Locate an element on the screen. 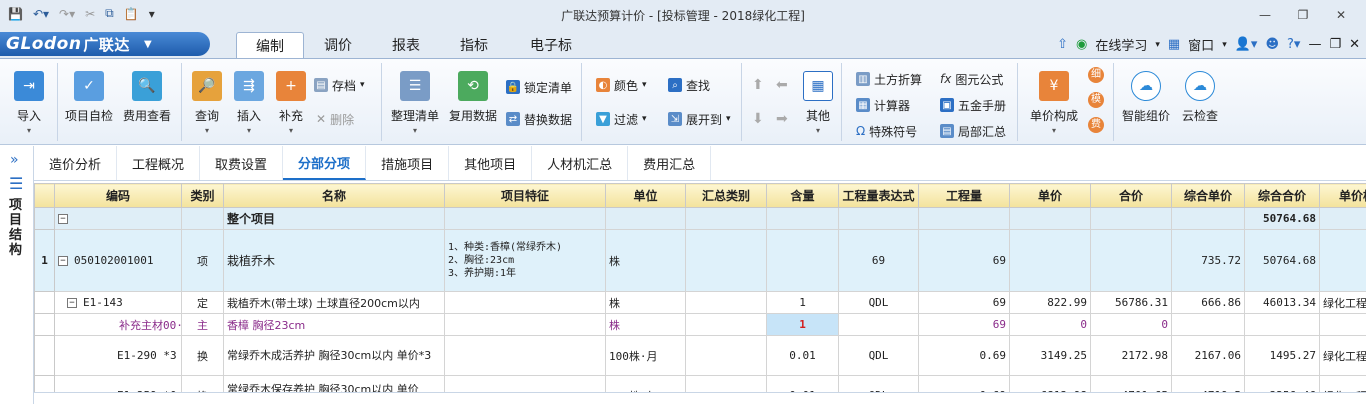  cell-name: 常绿乔木成活养护 胸径30cm以内 单价*3 is located at coordinates (334, 355).